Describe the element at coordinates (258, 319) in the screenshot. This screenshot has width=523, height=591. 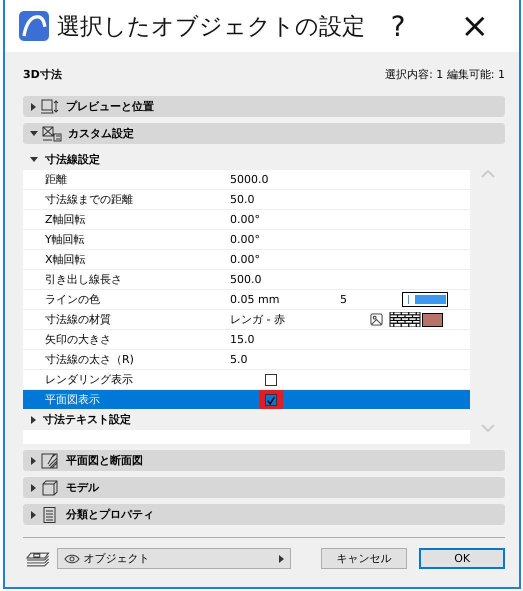
I see `parameter-value: レンガ - 赤` at that location.